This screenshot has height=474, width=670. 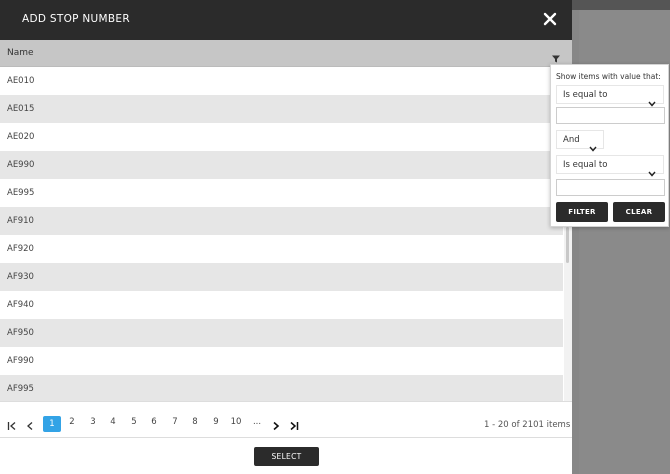 What do you see at coordinates (12, 423) in the screenshot?
I see `first-page-icon` at bounding box center [12, 423].